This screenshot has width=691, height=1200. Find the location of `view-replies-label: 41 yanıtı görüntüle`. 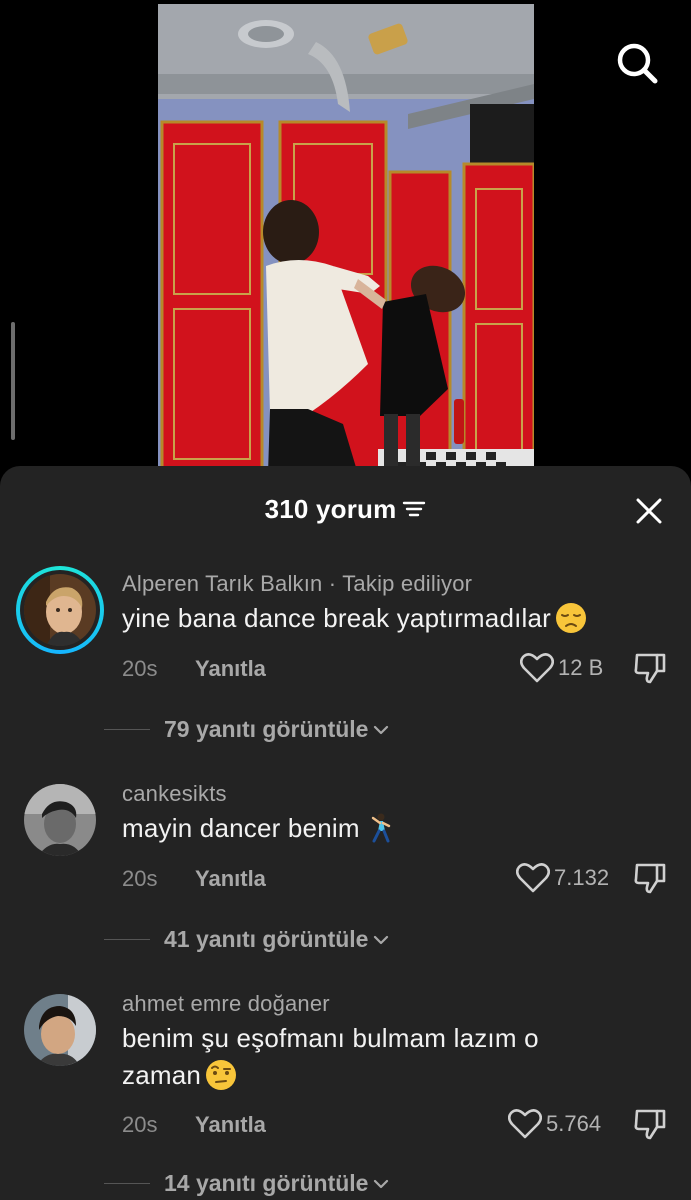

view-replies-label: 41 yanıtı görüntüle is located at coordinates (266, 939).